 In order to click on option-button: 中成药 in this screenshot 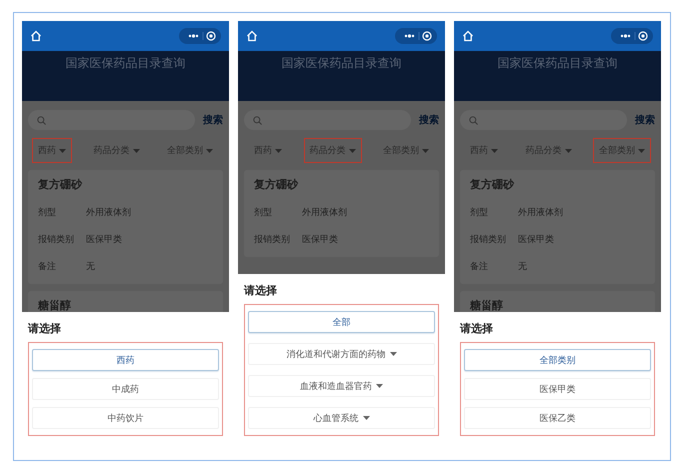, I will do `click(125, 389)`.